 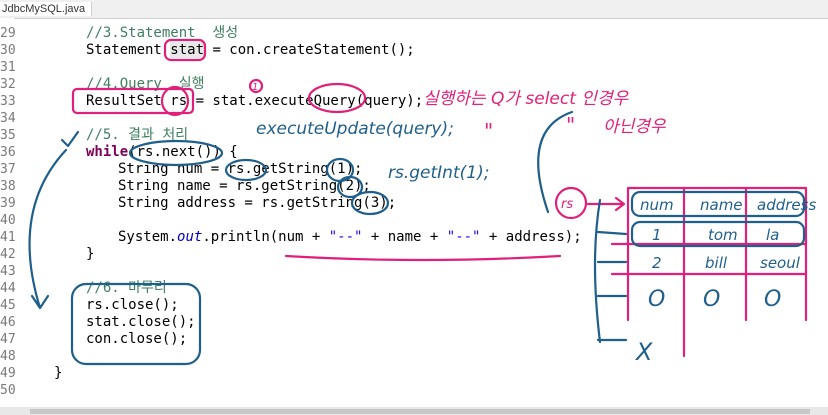 I want to click on row1-box, so click(x=718, y=234).